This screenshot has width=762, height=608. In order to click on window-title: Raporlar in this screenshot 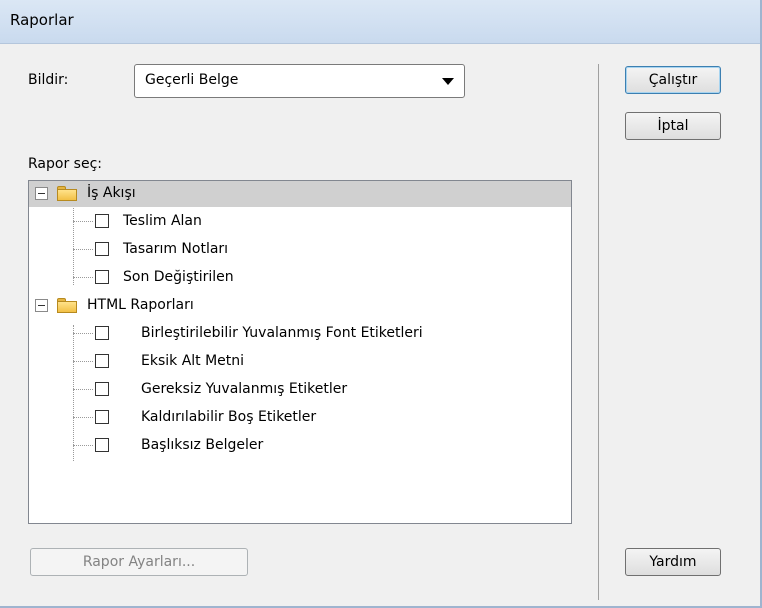, I will do `click(42, 20)`.